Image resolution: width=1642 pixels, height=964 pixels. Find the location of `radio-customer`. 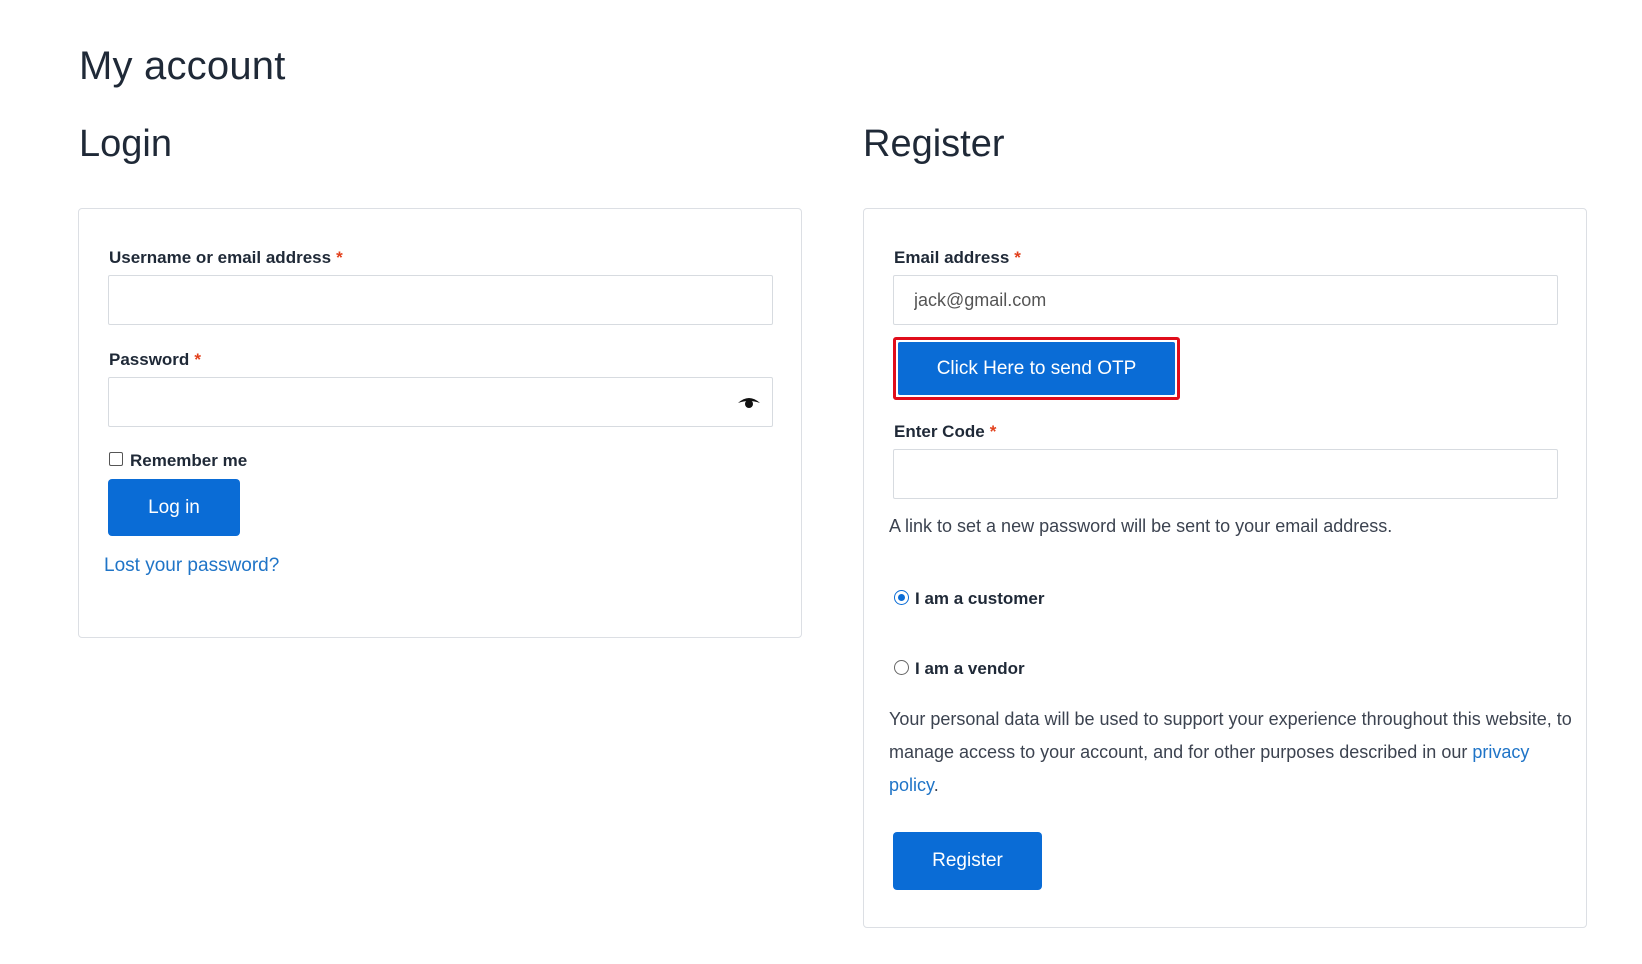

radio-customer is located at coordinates (901, 597).